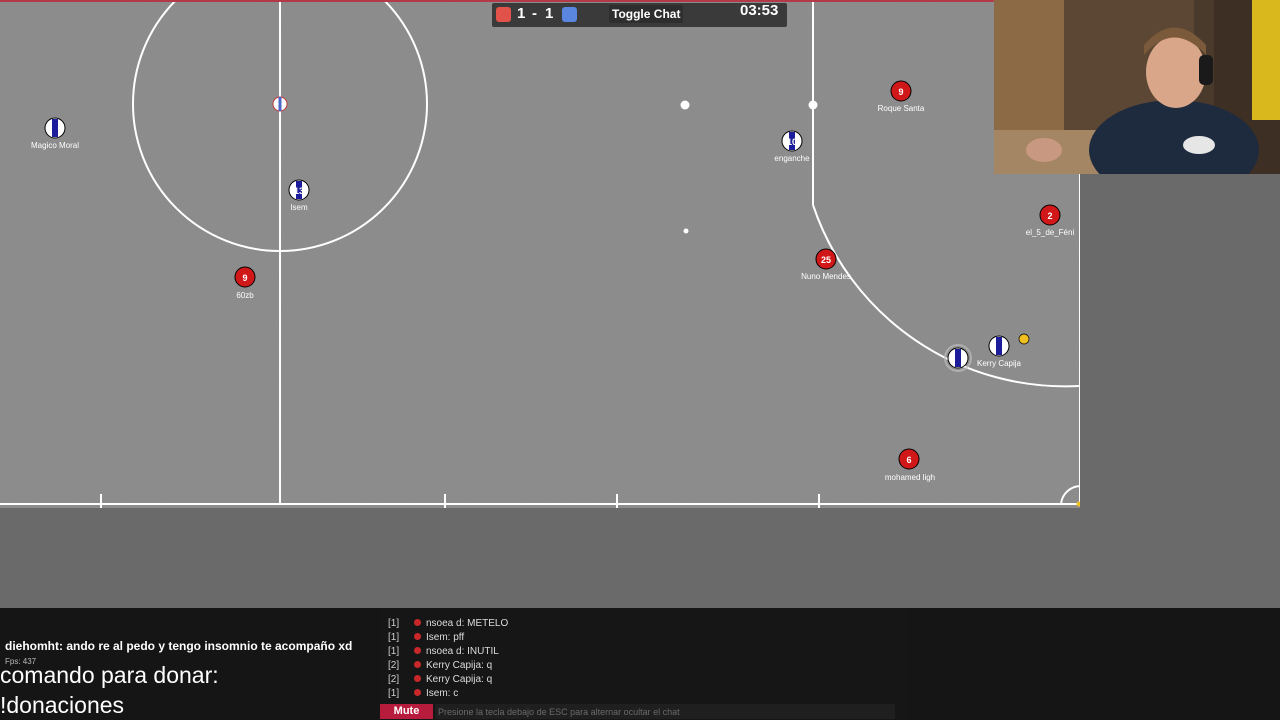 The height and width of the screenshot is (720, 1280). Describe the element at coordinates (423, 693) in the screenshot. I see `chat-message: [1] Isem: c` at that location.